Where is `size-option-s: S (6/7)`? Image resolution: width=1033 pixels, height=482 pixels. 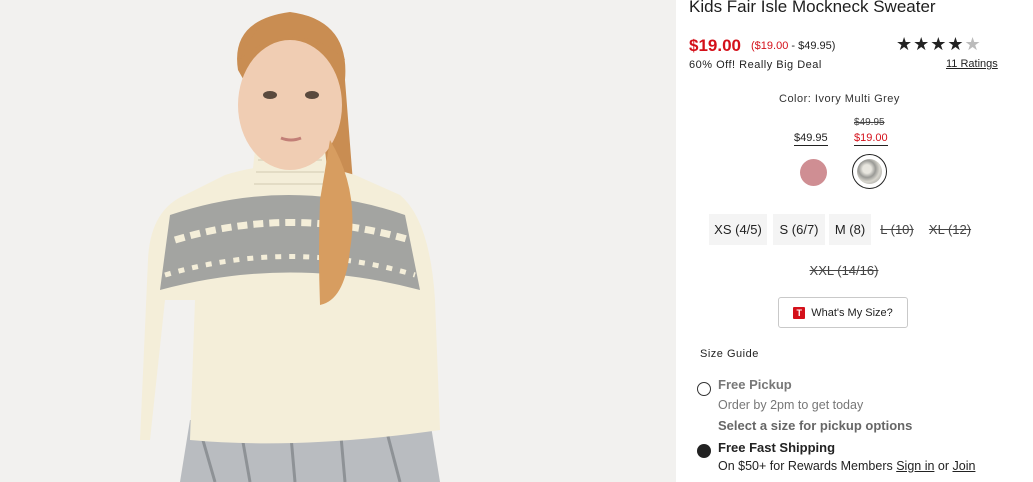
size-option-s: S (6/7) is located at coordinates (799, 229).